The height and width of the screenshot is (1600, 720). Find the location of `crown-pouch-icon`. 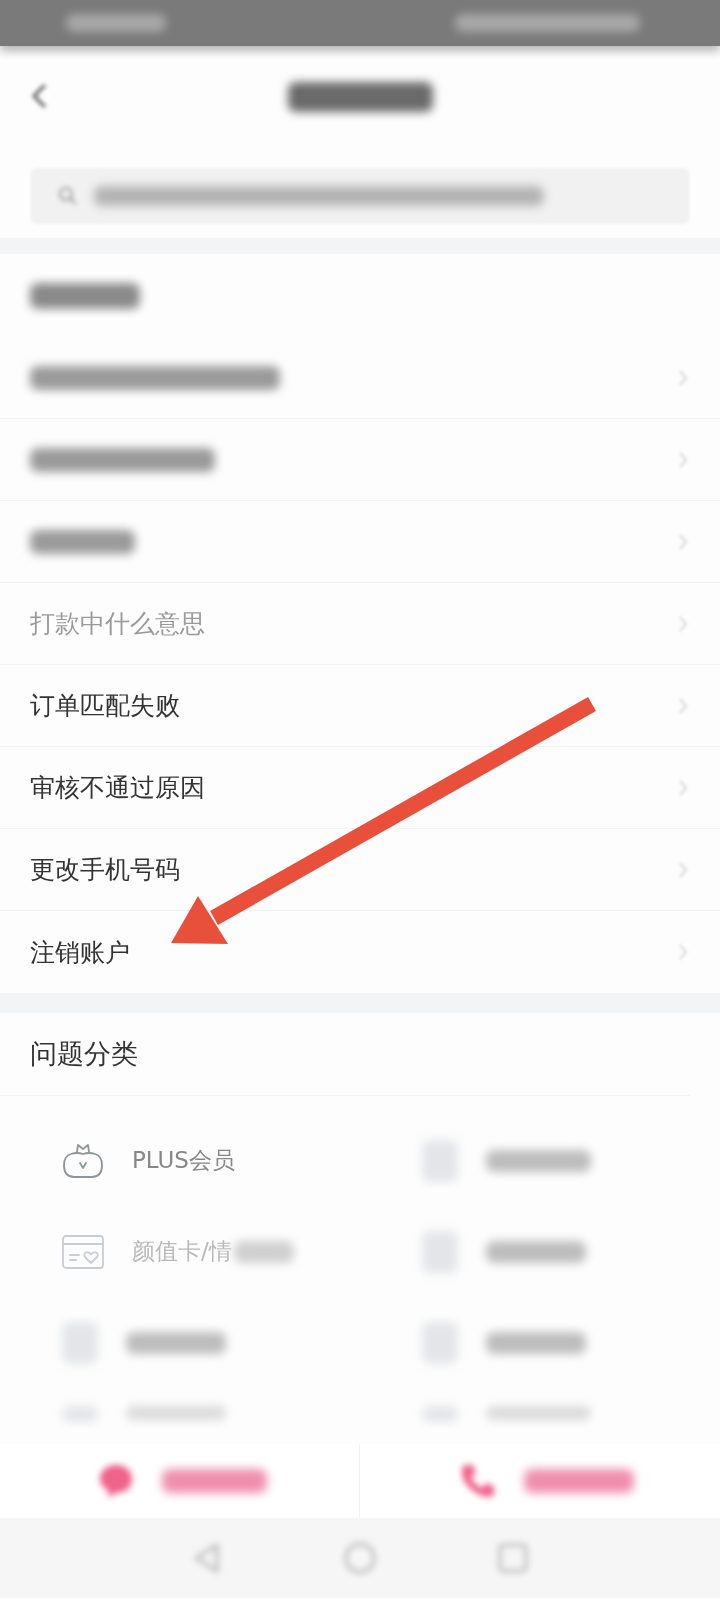

crown-pouch-icon is located at coordinates (83, 1160).